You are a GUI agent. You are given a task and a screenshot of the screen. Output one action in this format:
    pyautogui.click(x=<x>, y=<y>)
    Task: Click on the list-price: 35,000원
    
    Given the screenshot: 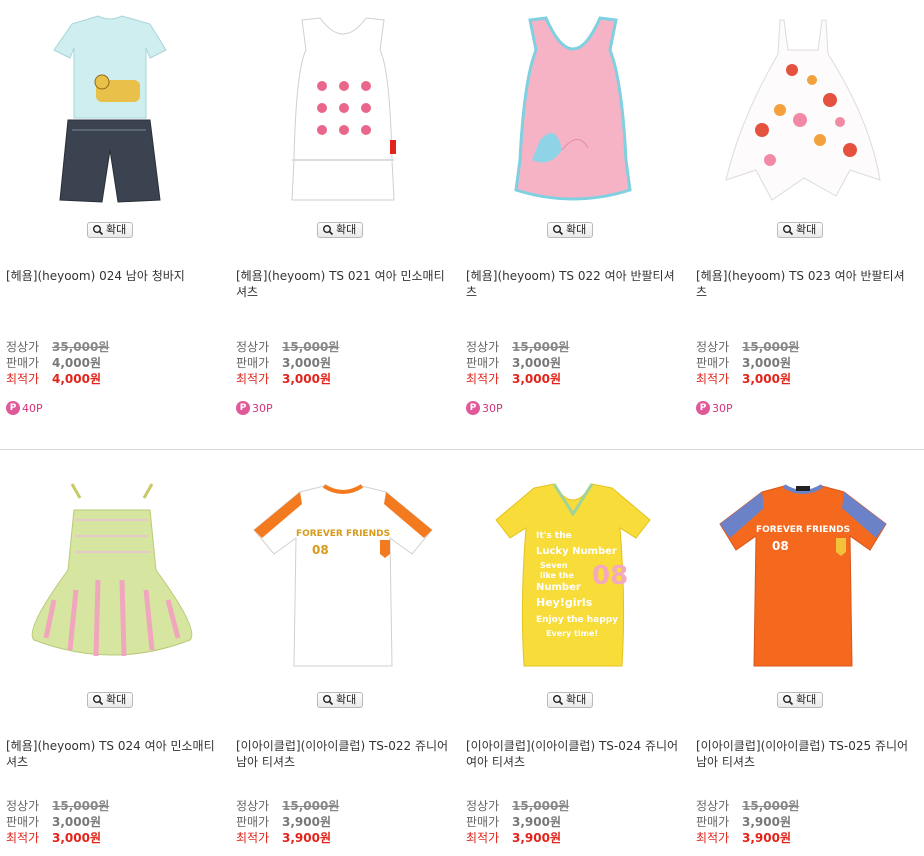 What is the action you would take?
    pyautogui.click(x=81, y=347)
    